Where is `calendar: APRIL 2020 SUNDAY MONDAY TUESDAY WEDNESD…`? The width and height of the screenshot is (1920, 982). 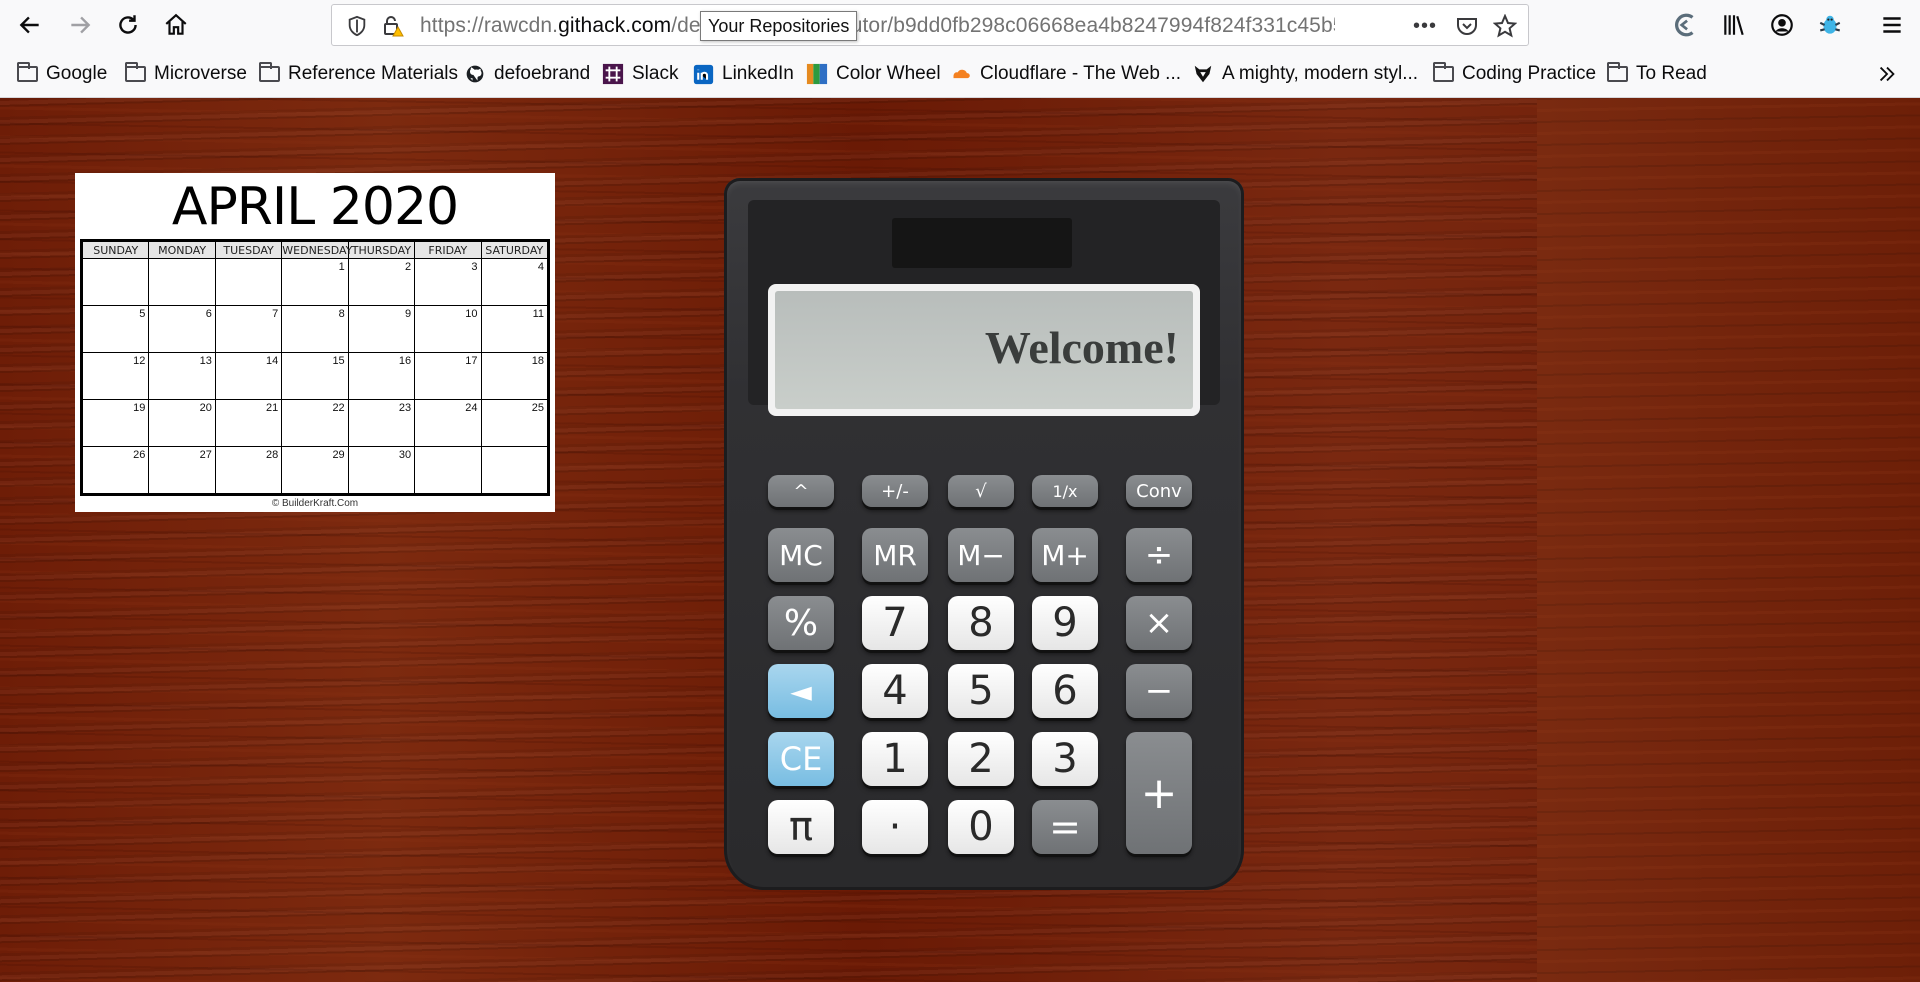 calendar: APRIL 2020 SUNDAY MONDAY TUESDAY WEDNESD… is located at coordinates (315, 342).